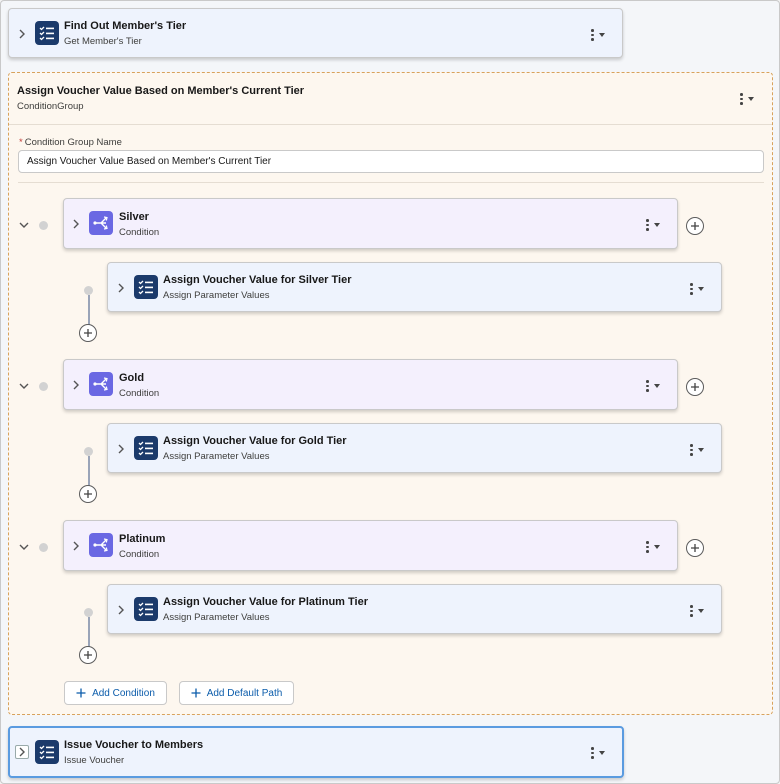  I want to click on step-title: Issue Voucher to Members, so click(134, 745).